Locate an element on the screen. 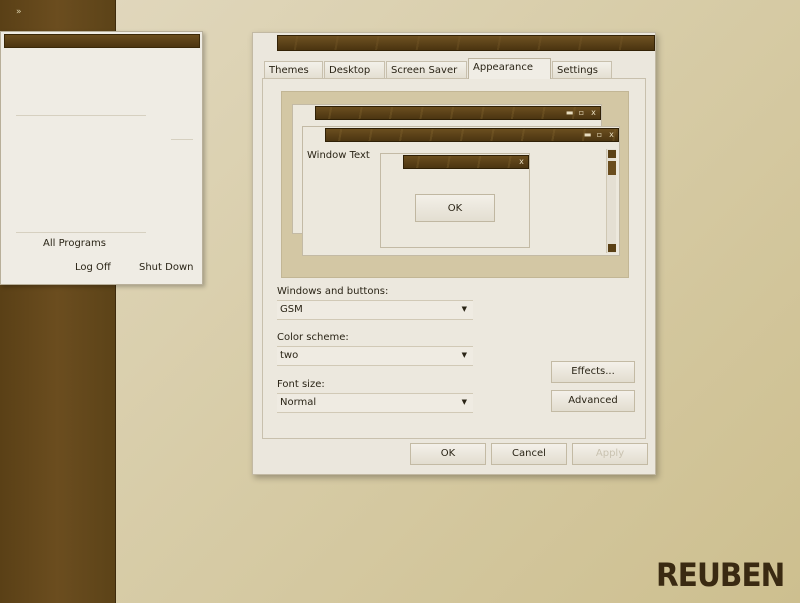 The height and width of the screenshot is (603, 800). preview-message-titlebar: x is located at coordinates (466, 162).